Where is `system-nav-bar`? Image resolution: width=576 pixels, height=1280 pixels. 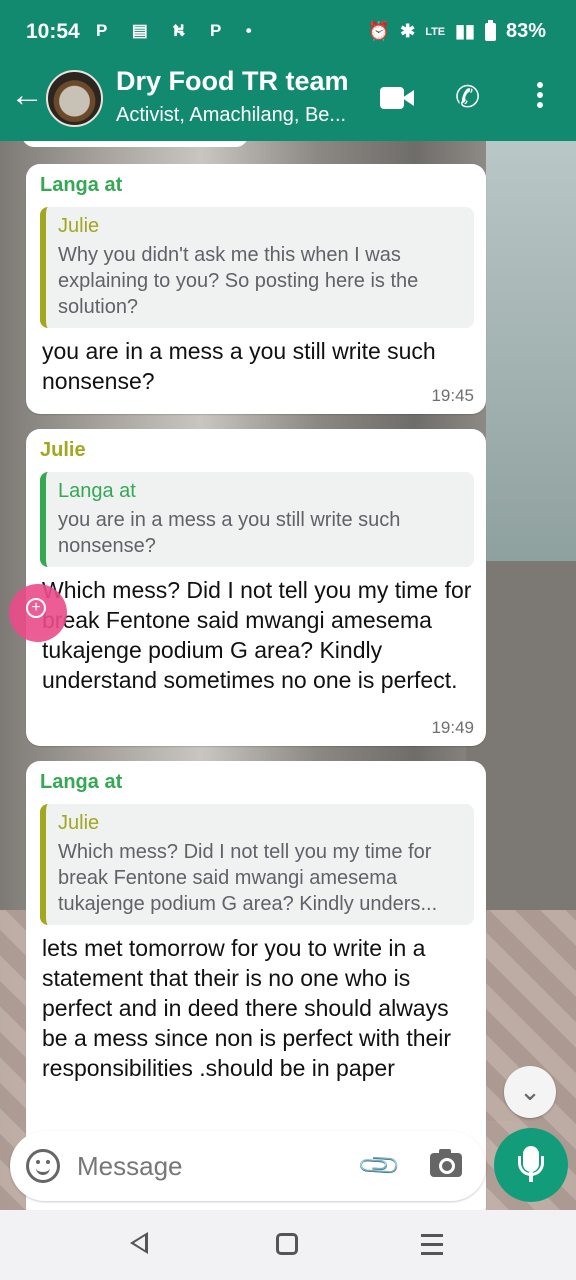 system-nav-bar is located at coordinates (288, 1245).